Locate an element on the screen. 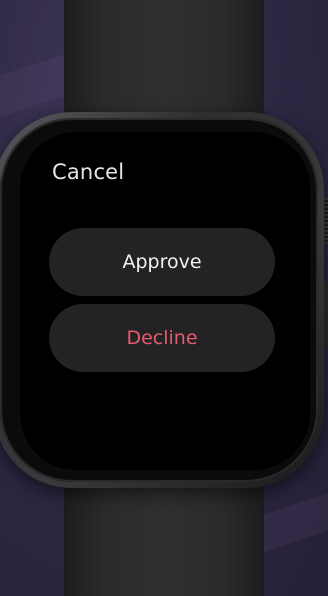  decline-button: Decline is located at coordinates (162, 338).